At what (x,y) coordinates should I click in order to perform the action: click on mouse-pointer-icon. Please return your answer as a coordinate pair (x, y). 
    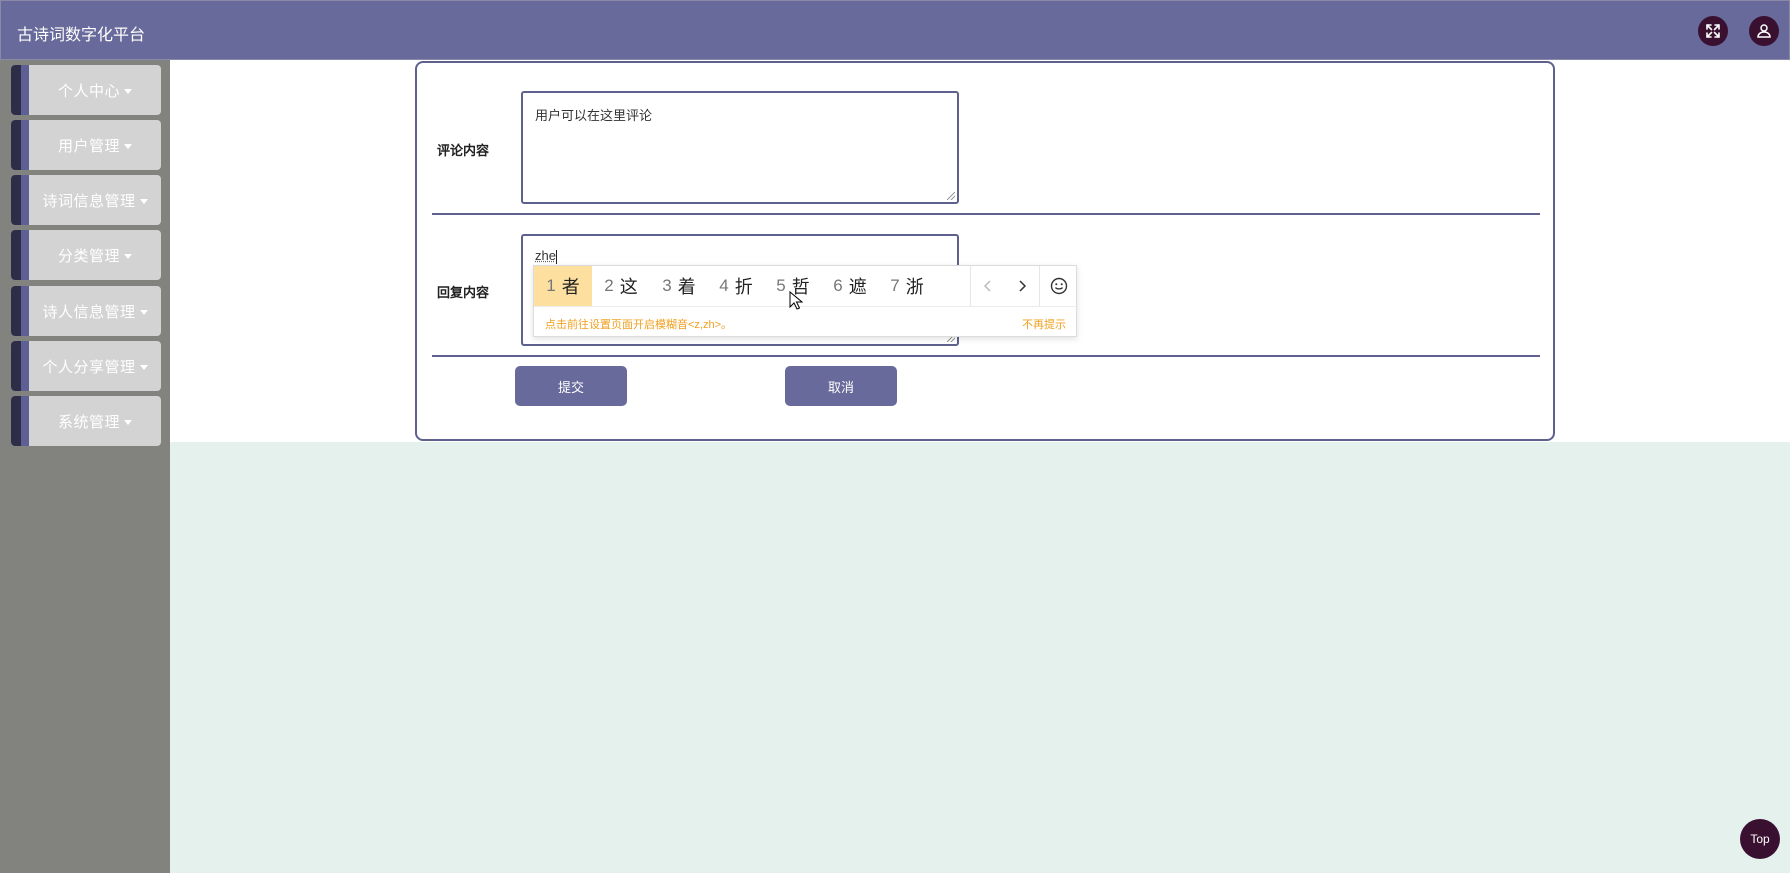
    Looking at the image, I should click on (796, 300).